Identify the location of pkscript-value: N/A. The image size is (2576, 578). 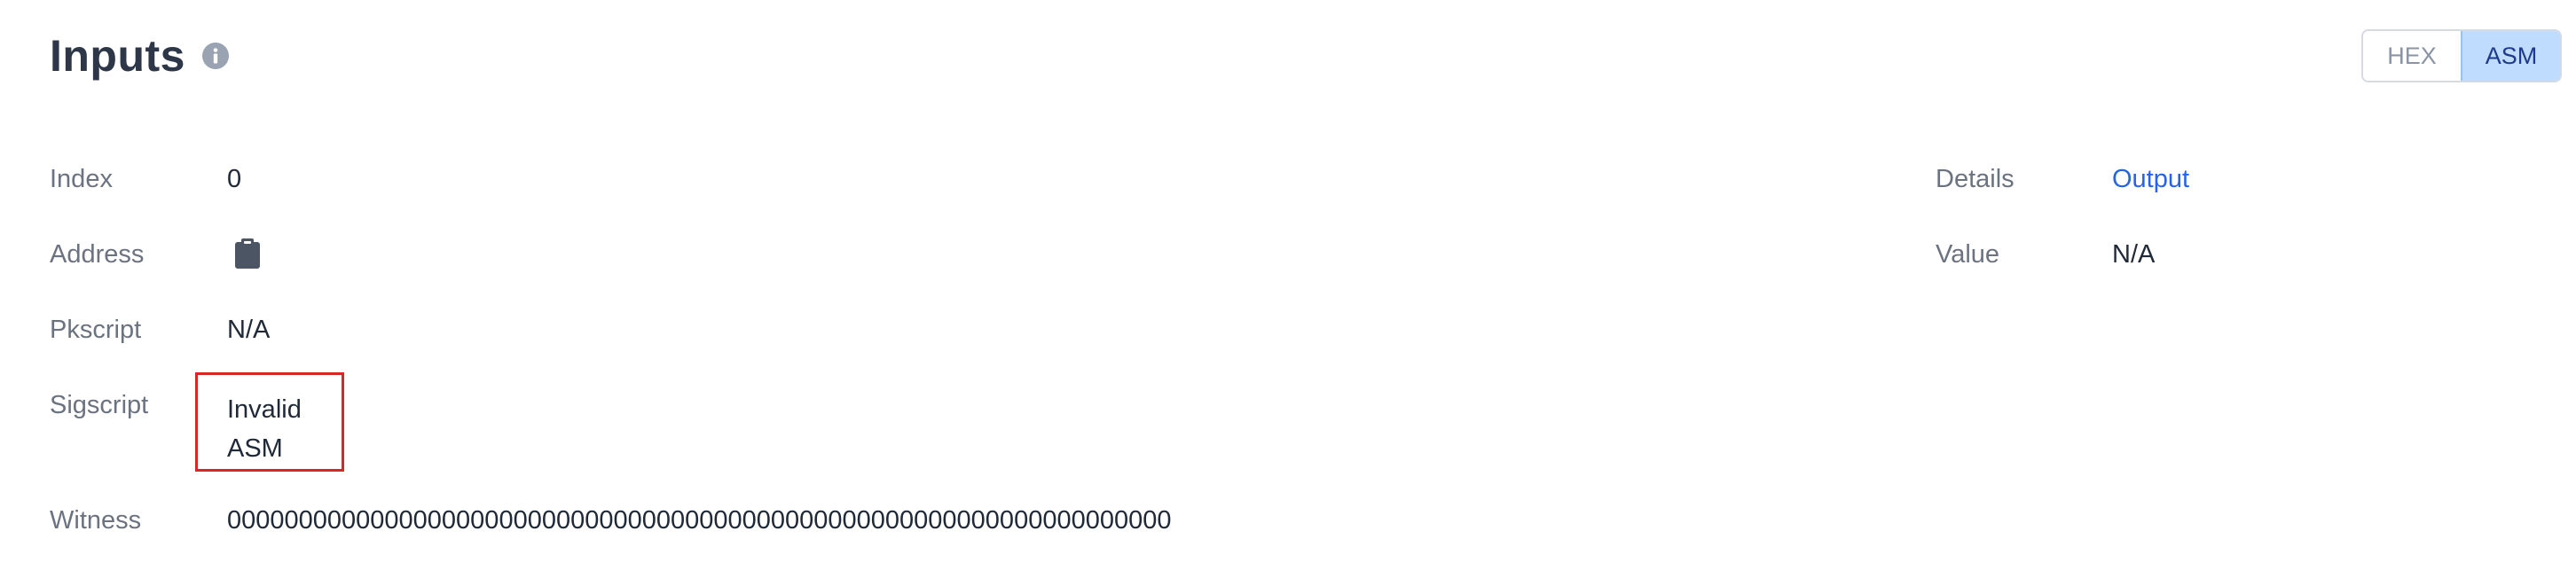
(249, 330).